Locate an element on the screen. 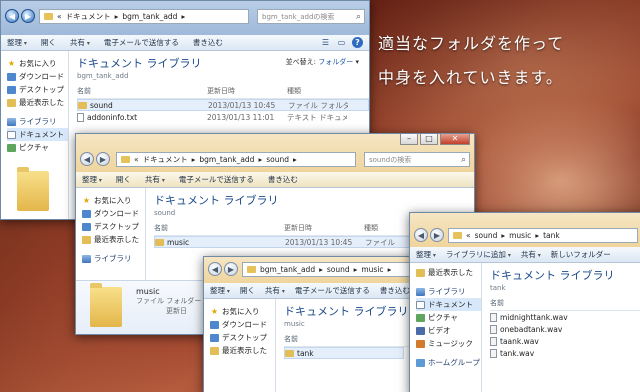  file-row-sound: sound 2013/01/13 10:45 ファイル フォルダー is located at coordinates (223, 105).